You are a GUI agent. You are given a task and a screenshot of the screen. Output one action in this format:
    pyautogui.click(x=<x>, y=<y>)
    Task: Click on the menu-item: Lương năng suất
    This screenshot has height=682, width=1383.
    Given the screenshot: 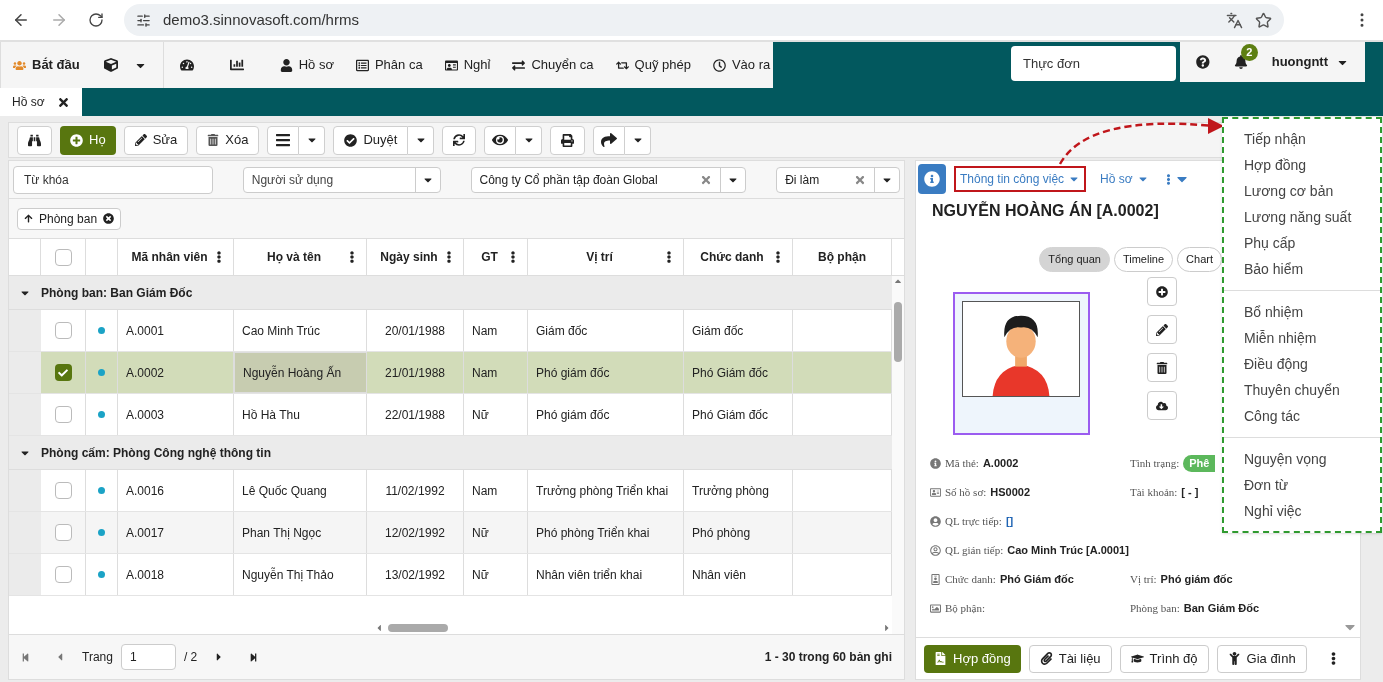 What is the action you would take?
    pyautogui.click(x=1302, y=217)
    